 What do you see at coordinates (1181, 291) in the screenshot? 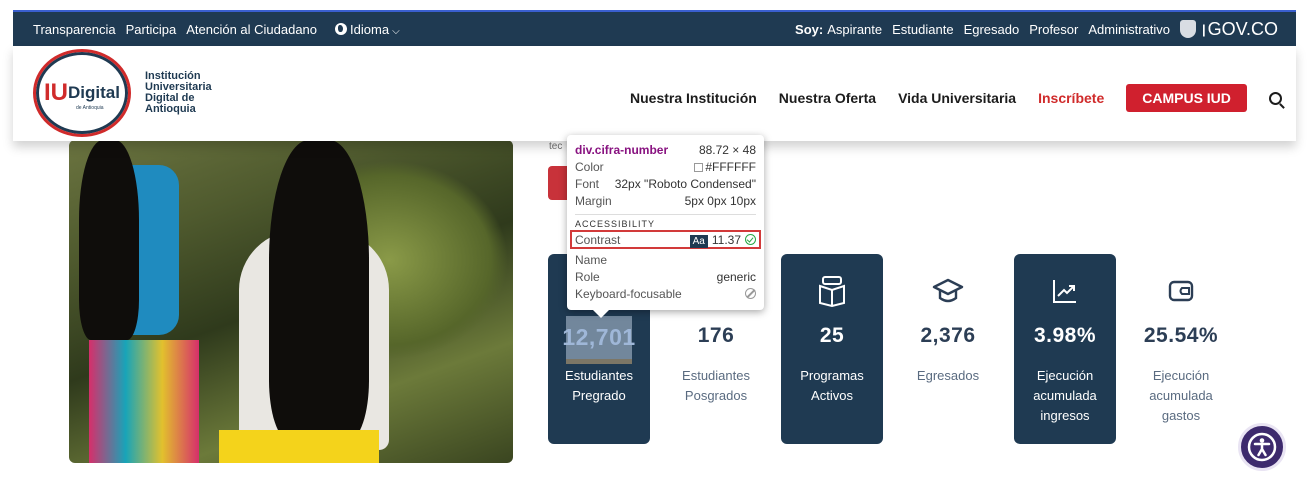
I see `wallet-icon` at bounding box center [1181, 291].